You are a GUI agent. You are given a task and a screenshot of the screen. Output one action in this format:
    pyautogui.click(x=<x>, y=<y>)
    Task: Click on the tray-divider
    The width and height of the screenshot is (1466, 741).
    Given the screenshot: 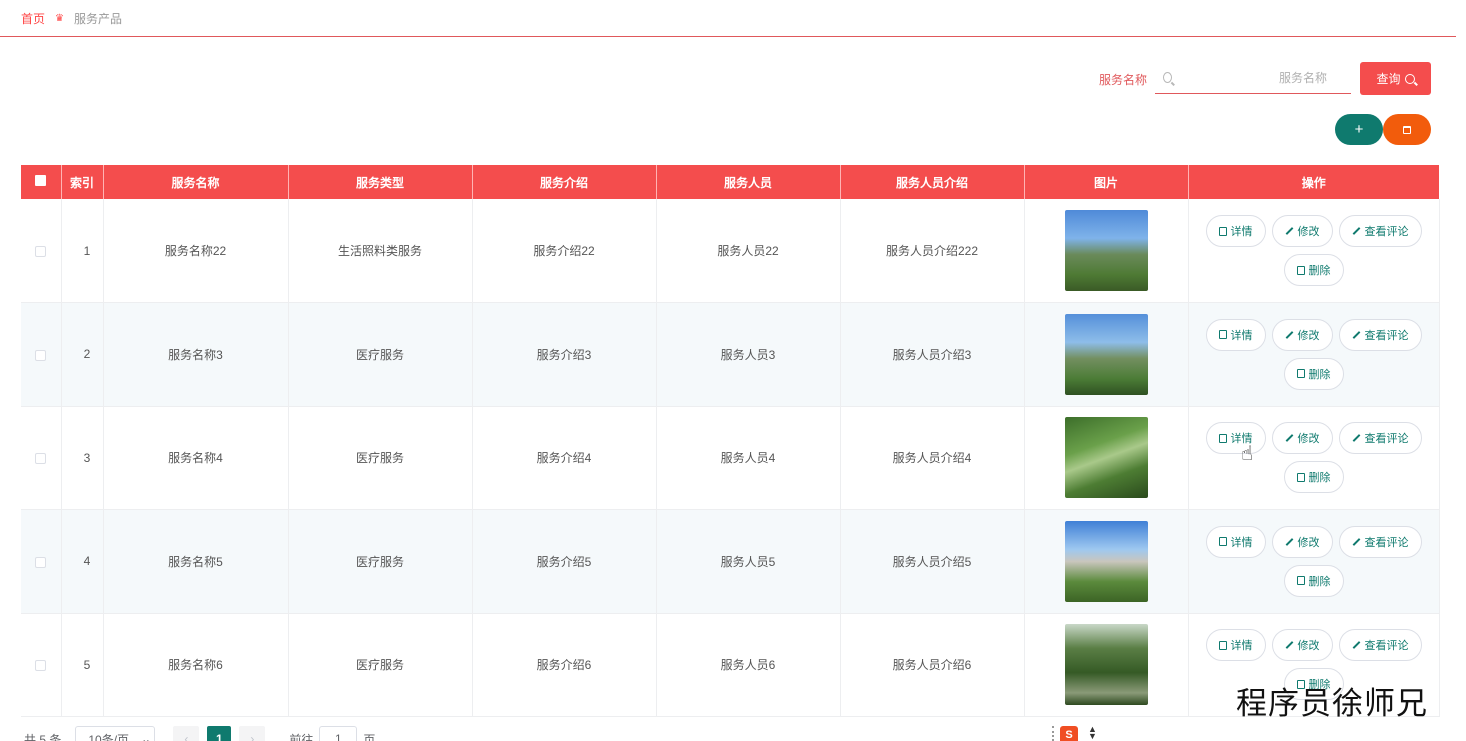 What is the action you would take?
    pyautogui.click(x=1053, y=733)
    